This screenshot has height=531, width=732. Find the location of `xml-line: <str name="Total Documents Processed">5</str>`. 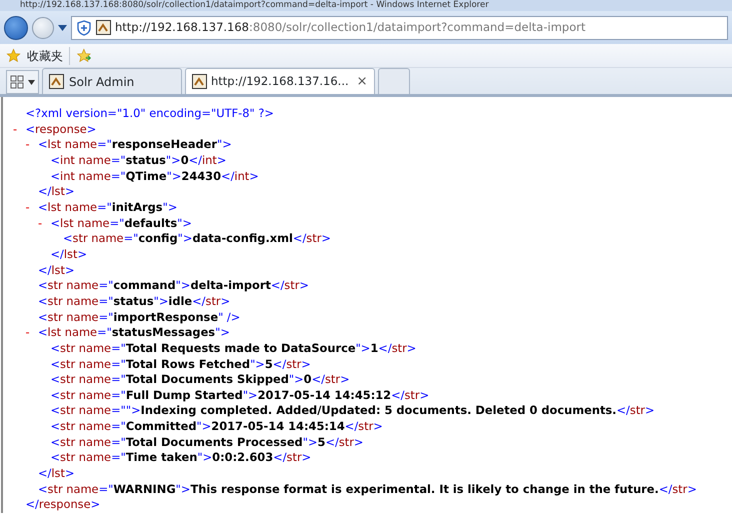

xml-line: <str name="Total Documents Processed">5</str> is located at coordinates (207, 442).